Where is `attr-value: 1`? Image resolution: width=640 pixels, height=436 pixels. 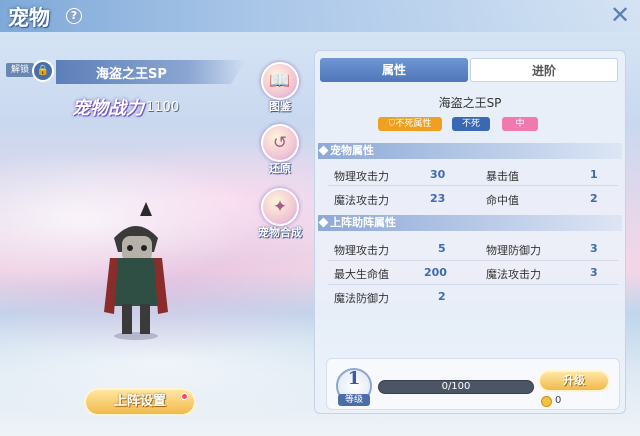
attr-value: 1 is located at coordinates (594, 174).